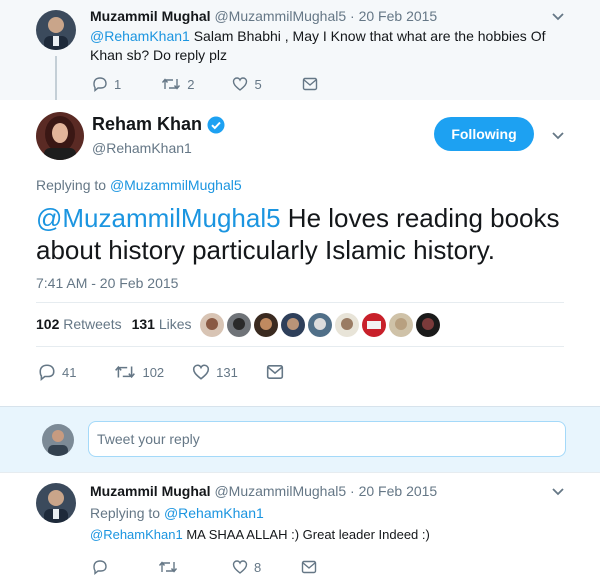  What do you see at coordinates (327, 439) in the screenshot?
I see `reply-input` at bounding box center [327, 439].